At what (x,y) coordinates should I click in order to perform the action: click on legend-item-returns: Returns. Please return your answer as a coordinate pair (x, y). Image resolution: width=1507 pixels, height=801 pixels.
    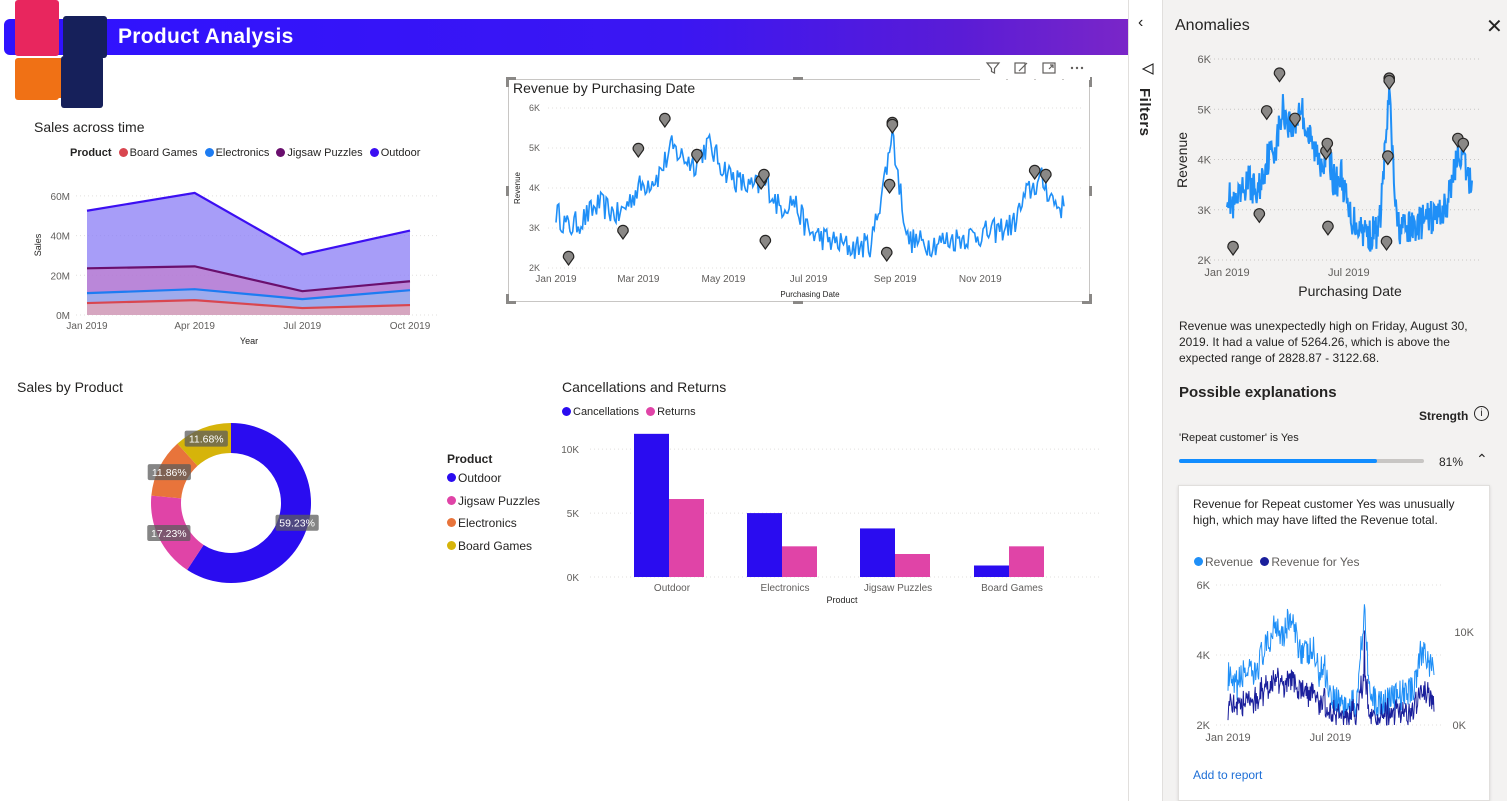
    Looking at the image, I should click on (671, 412).